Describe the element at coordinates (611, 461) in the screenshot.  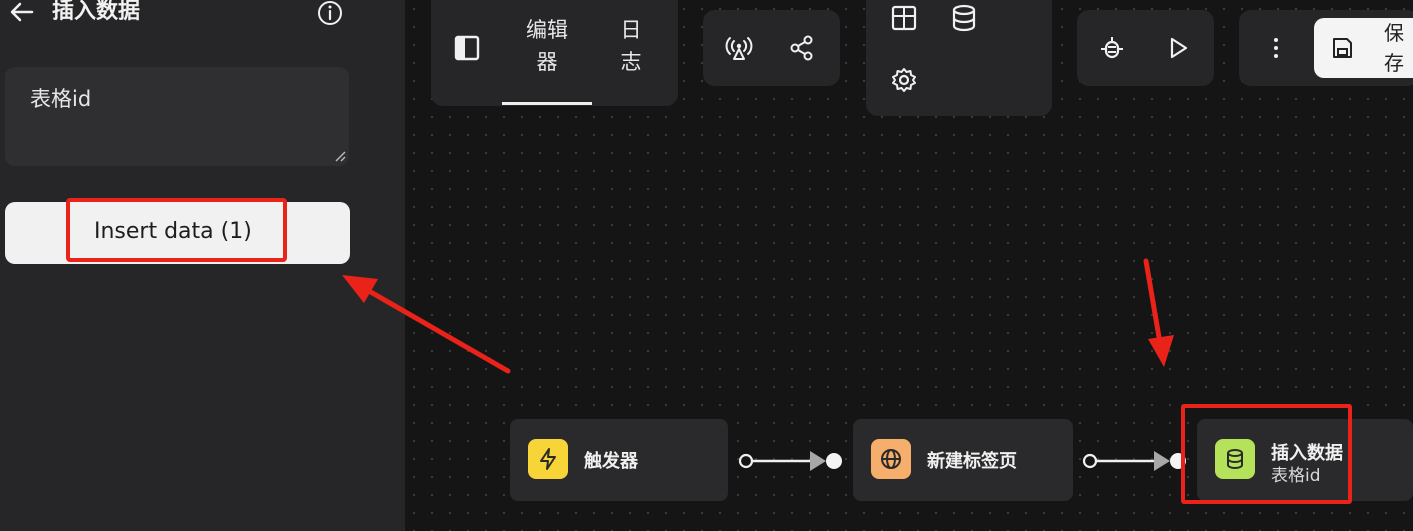
I see `node-trigger-title: 触发器` at that location.